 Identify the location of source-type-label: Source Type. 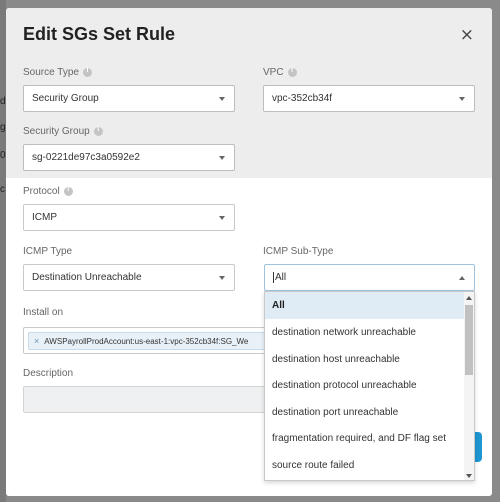
(57, 72).